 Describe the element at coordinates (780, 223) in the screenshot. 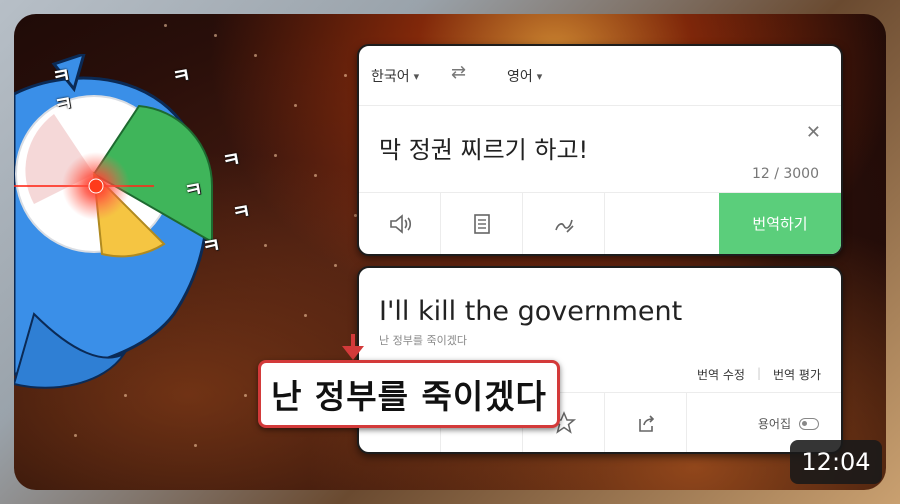

I see `translate-button: 번역하기` at that location.